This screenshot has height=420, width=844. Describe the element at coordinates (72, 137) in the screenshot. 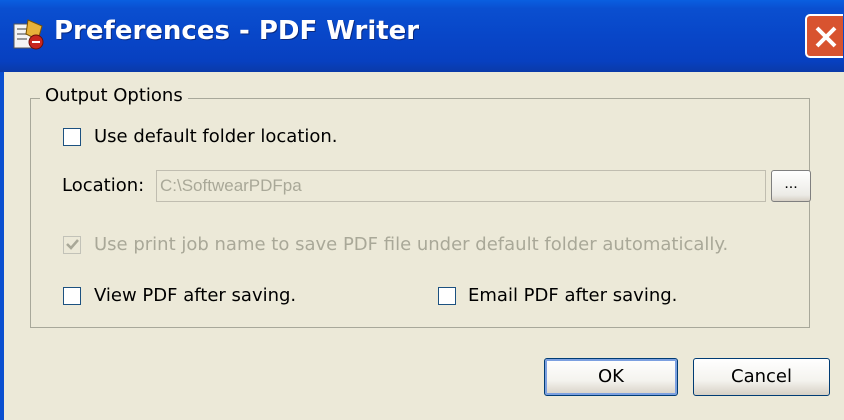

I see `use-default-folder-checkbox` at that location.